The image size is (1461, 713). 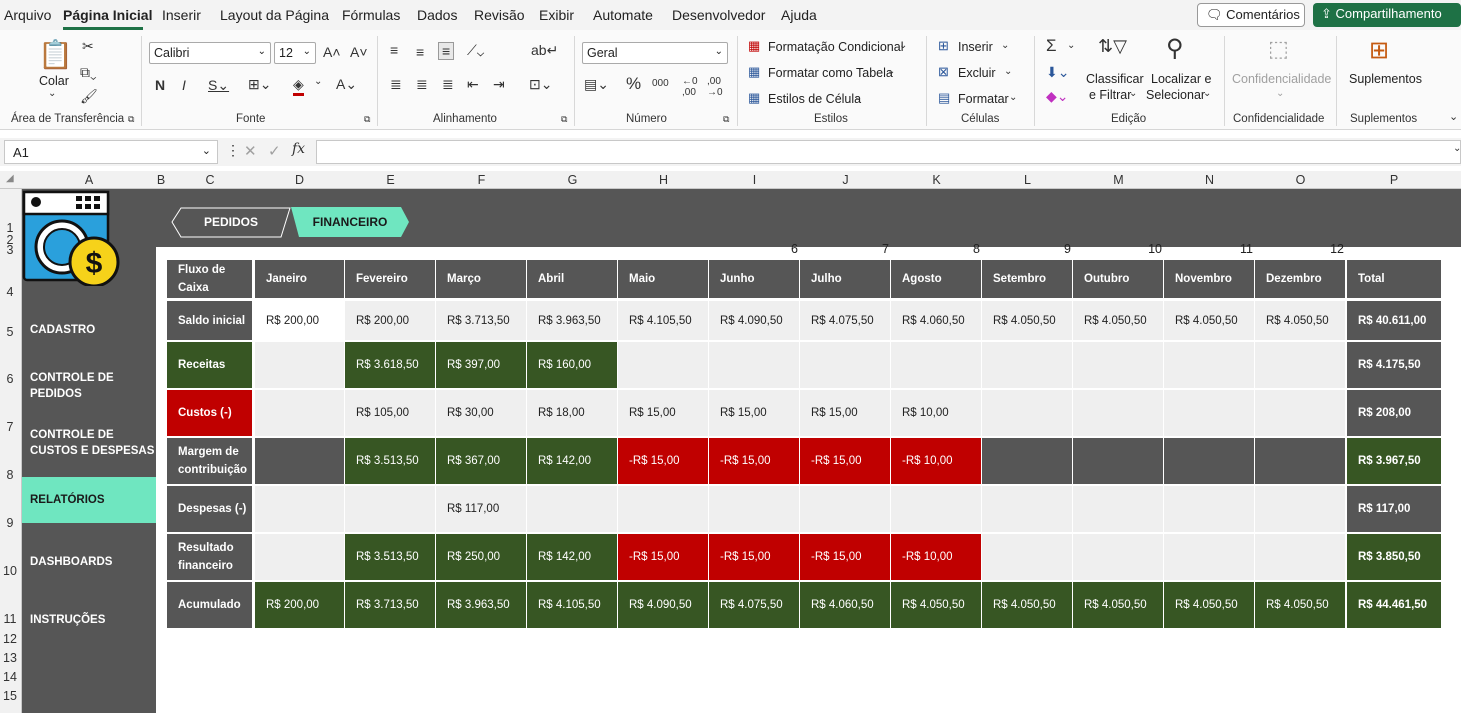 I want to click on row-header: 10, so click(x=10, y=571).